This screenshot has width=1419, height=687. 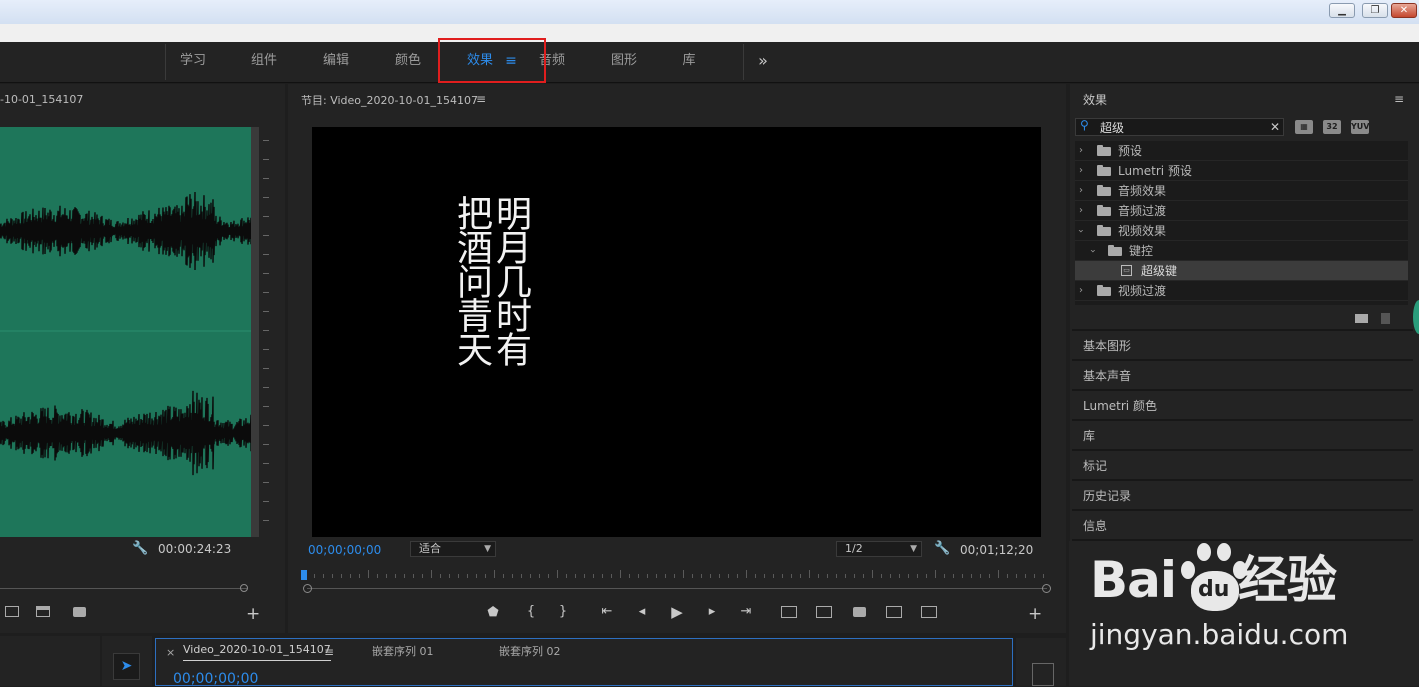 I want to click on step-back-icon: ◂, so click(x=642, y=611).